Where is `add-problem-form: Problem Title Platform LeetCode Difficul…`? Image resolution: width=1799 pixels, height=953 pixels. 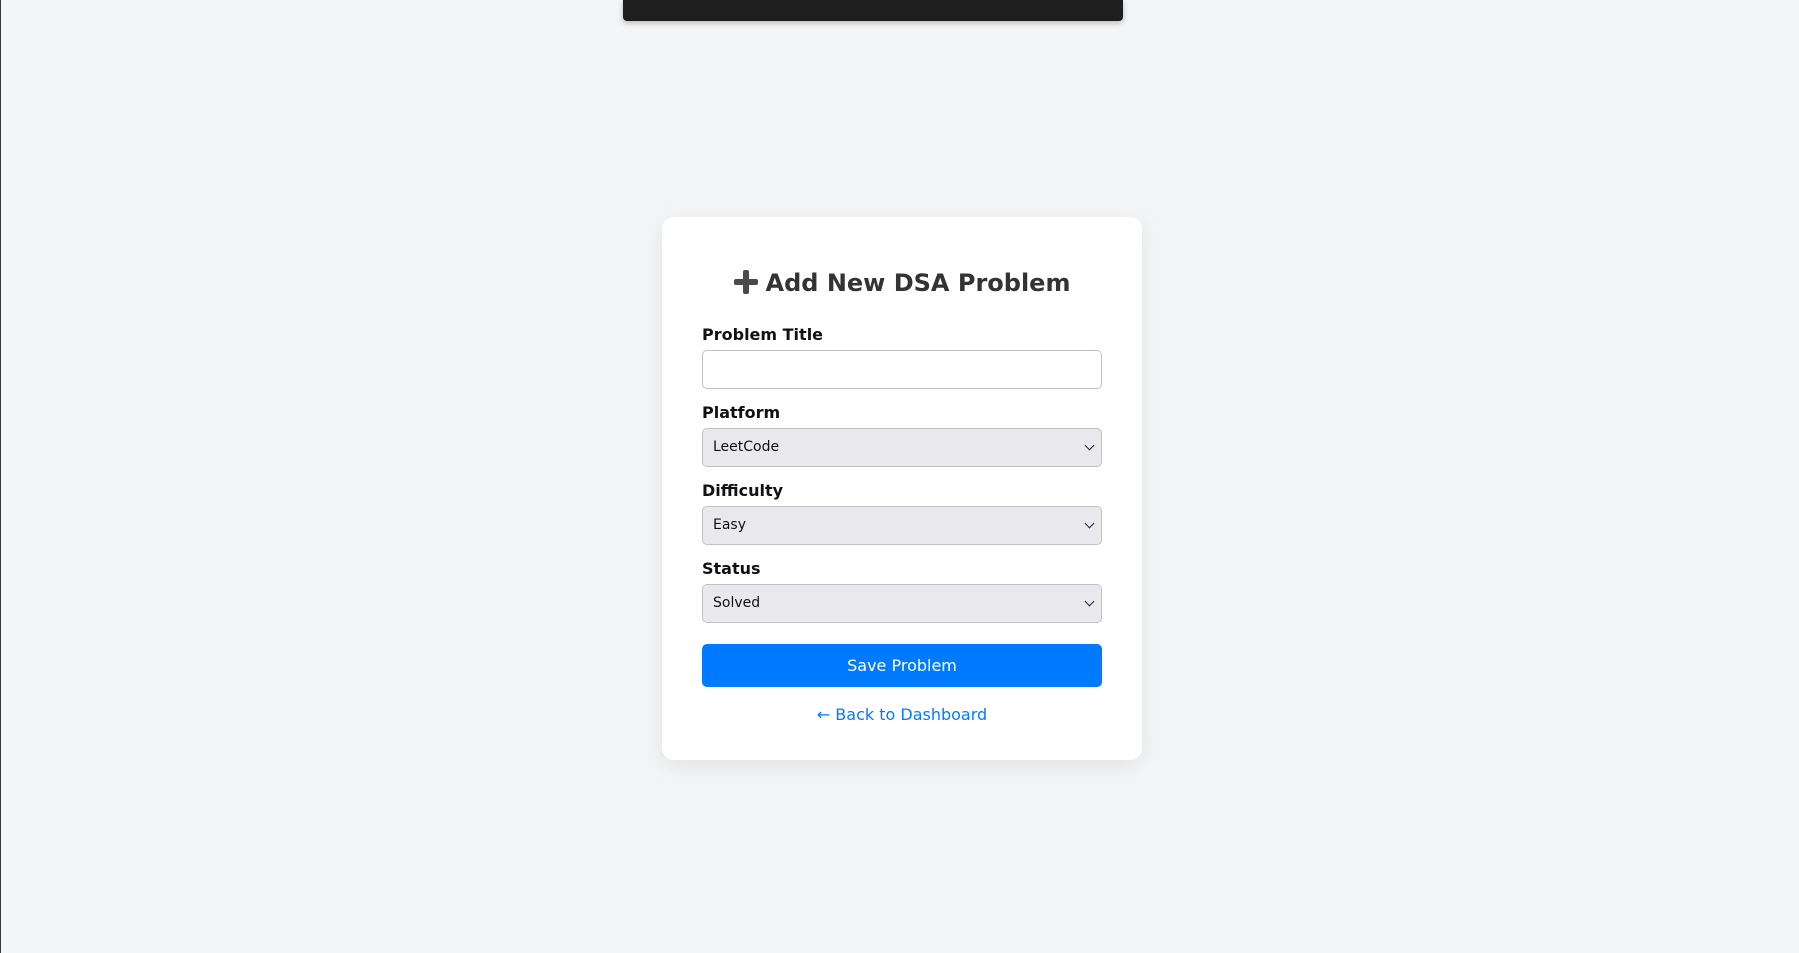
add-problem-form: Problem Title Platform LeetCode Difficul… is located at coordinates (902, 525).